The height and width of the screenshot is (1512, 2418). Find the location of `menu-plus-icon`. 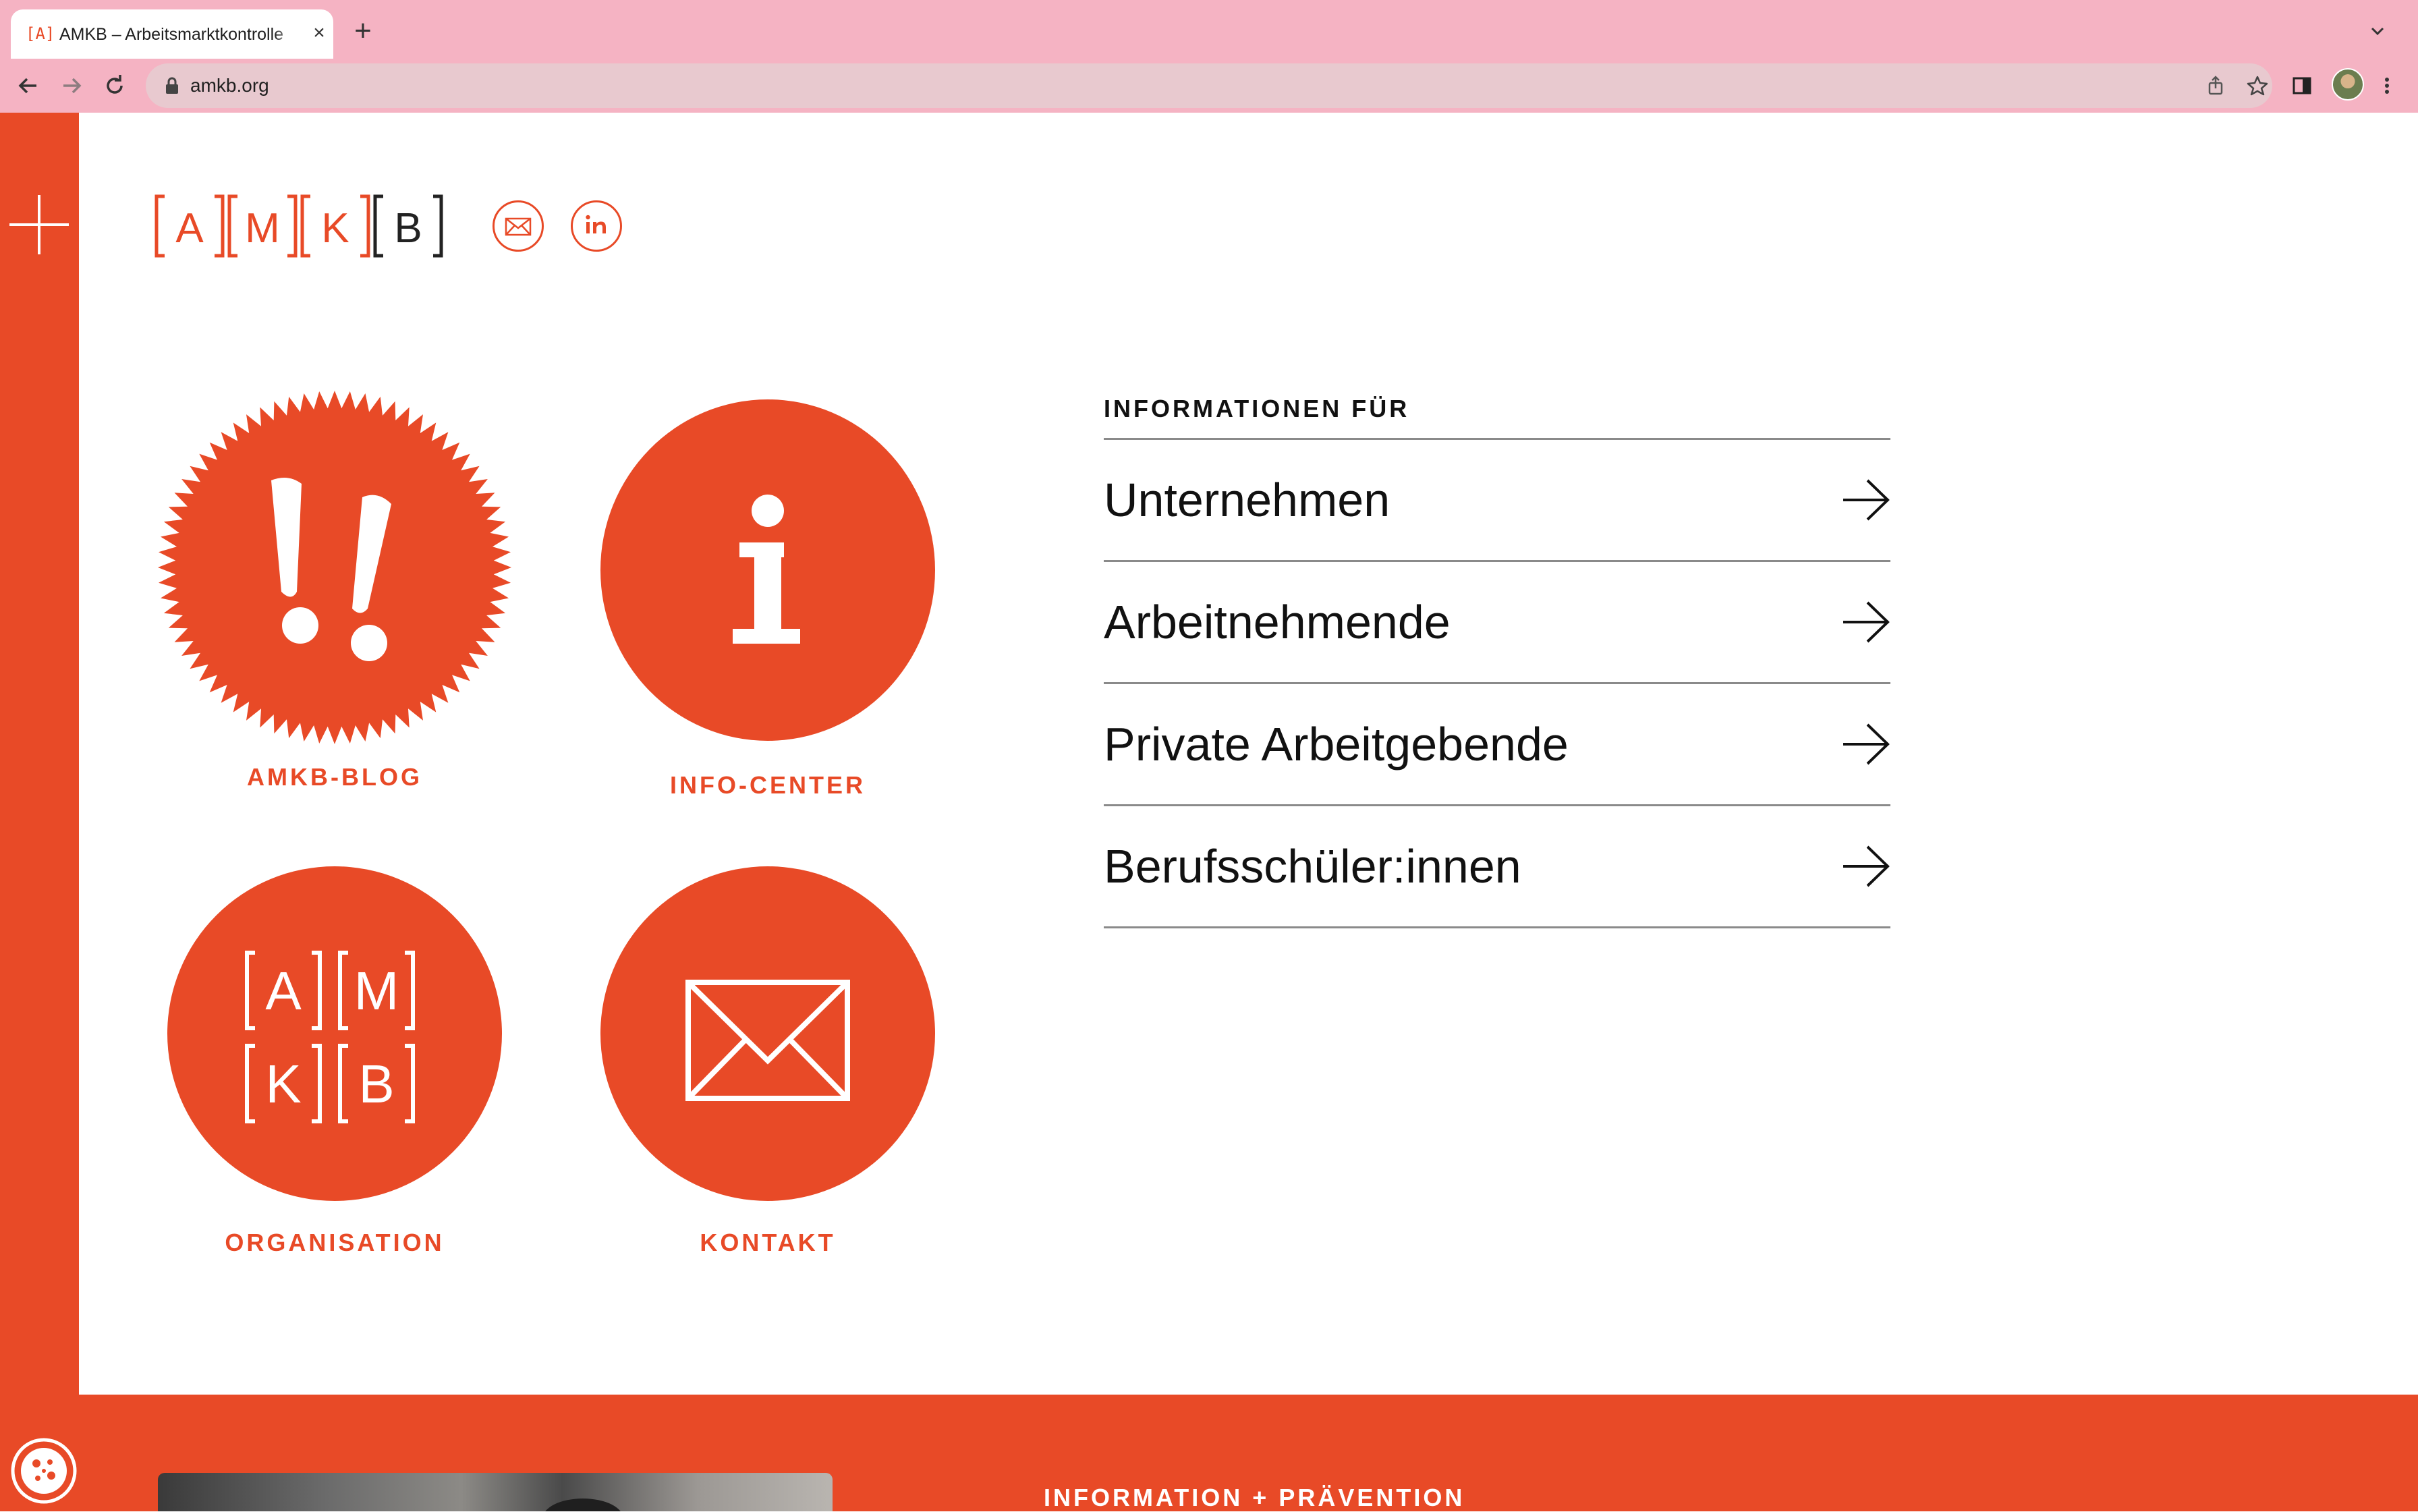

menu-plus-icon is located at coordinates (39, 225).